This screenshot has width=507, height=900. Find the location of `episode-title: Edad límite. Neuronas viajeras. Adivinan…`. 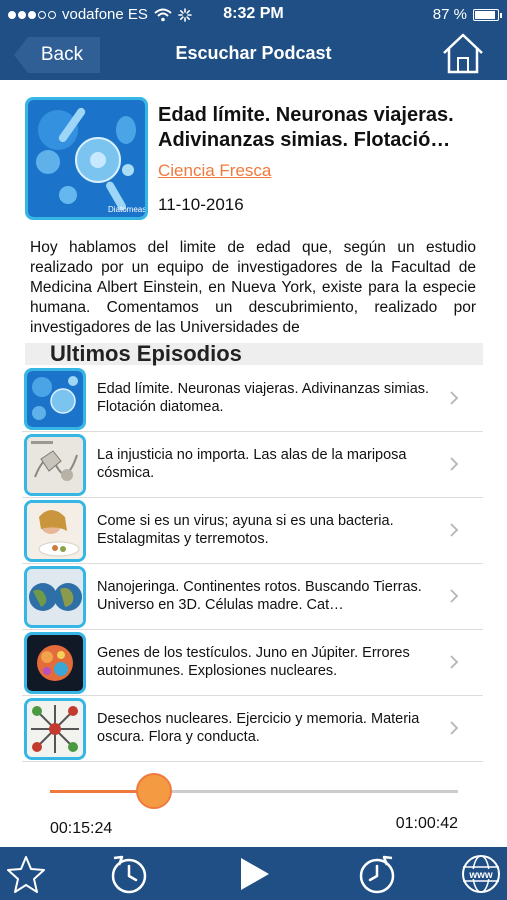

episode-title: Edad límite. Neuronas viajeras. Adivinan… is located at coordinates (306, 127).